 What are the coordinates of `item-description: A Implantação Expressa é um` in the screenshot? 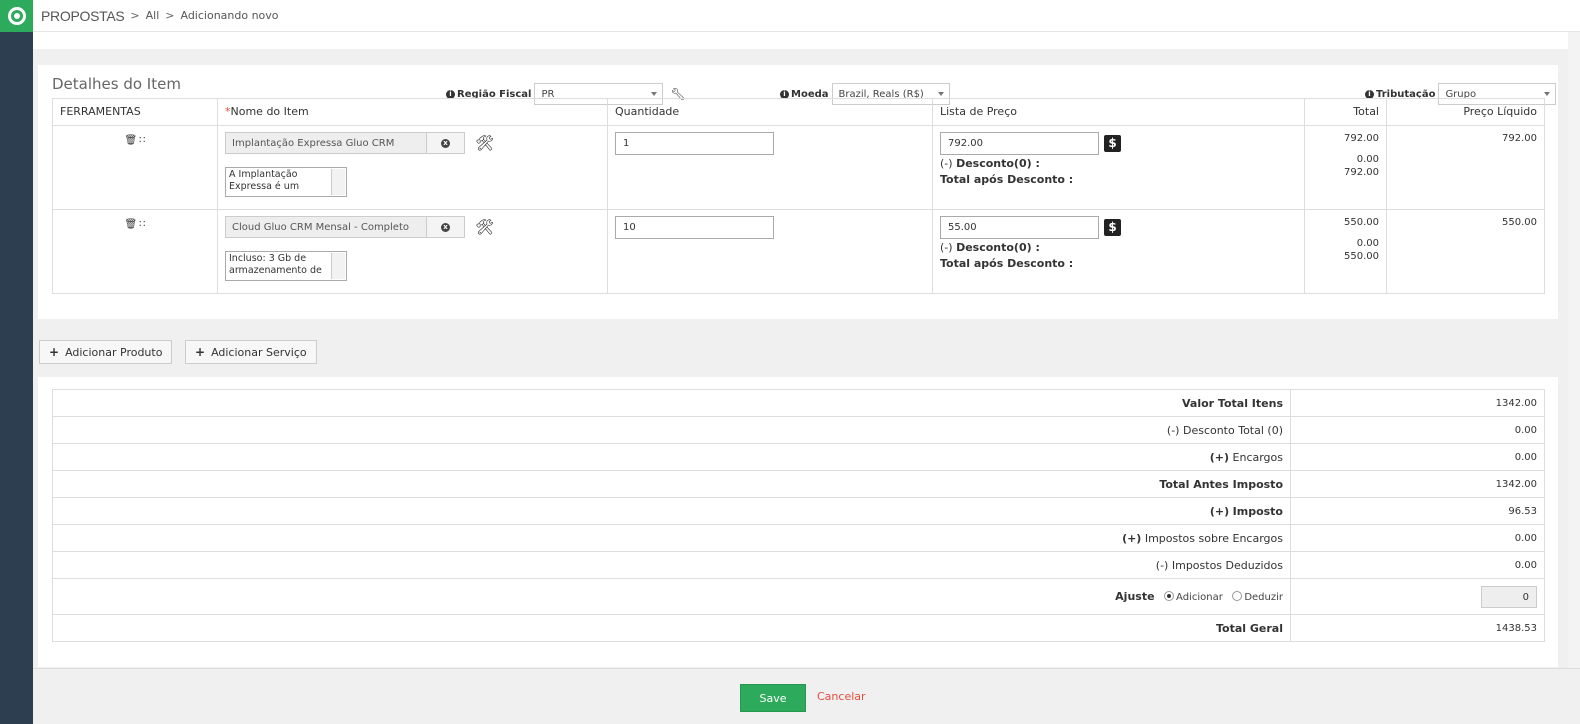 It's located at (286, 182).